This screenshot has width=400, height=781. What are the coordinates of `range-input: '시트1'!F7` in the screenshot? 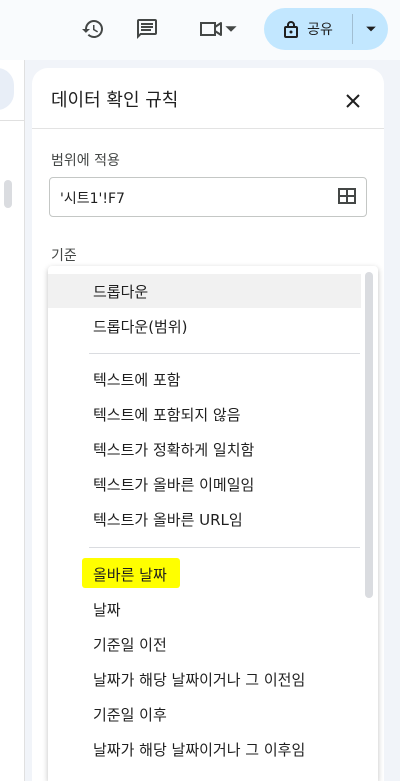 It's located at (208, 197).